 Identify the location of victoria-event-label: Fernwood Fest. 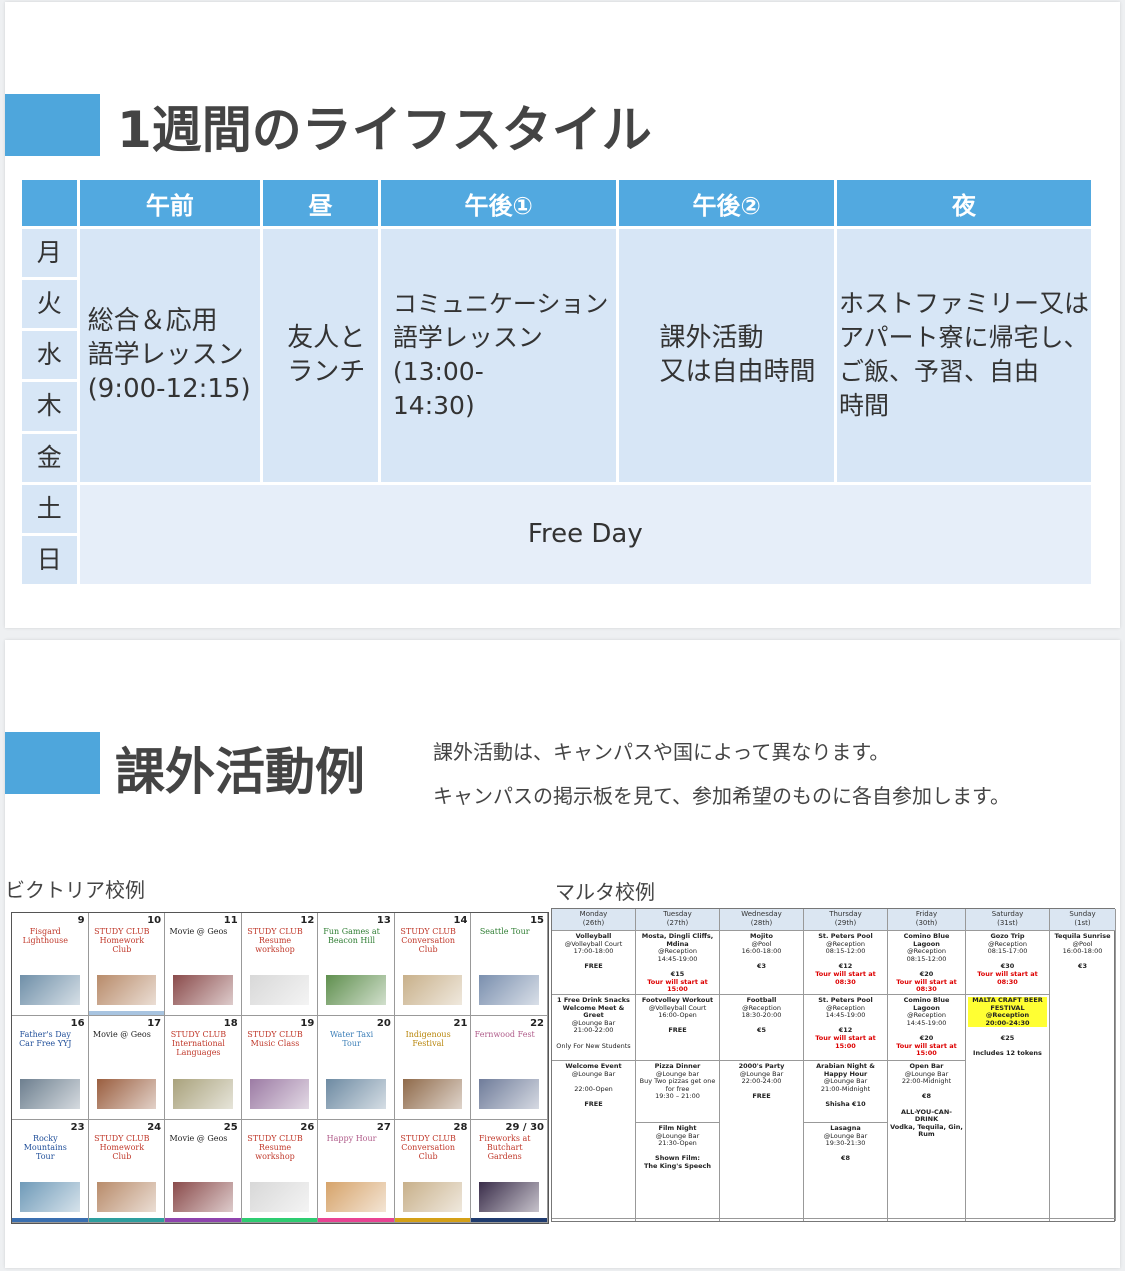
(504, 1035).